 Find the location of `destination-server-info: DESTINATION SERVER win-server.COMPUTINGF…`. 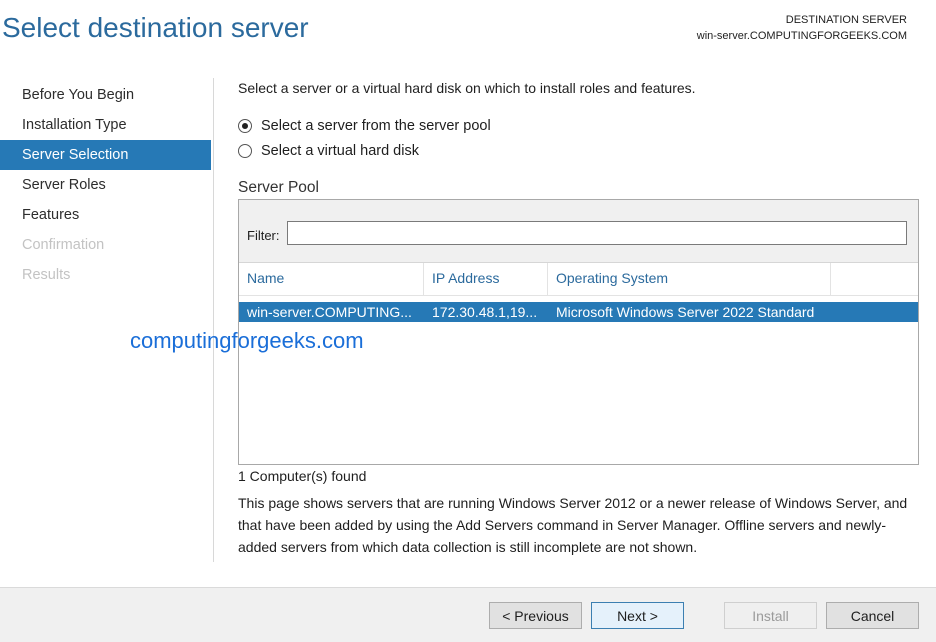

destination-server-info: DESTINATION SERVER win-server.COMPUTINGF… is located at coordinates (802, 28).